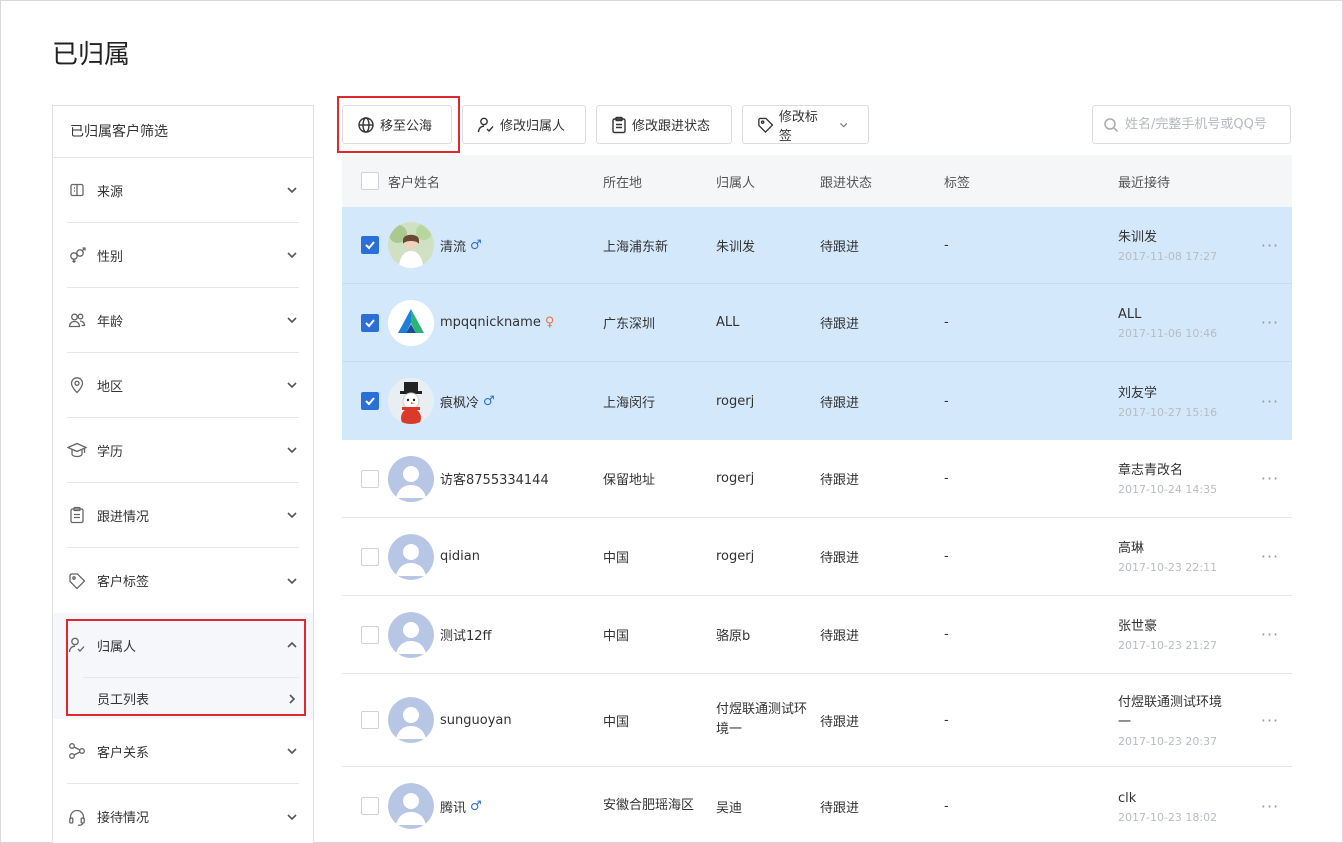  What do you see at coordinates (459, 401) in the screenshot?
I see `customer-name: 痕枫冷` at bounding box center [459, 401].